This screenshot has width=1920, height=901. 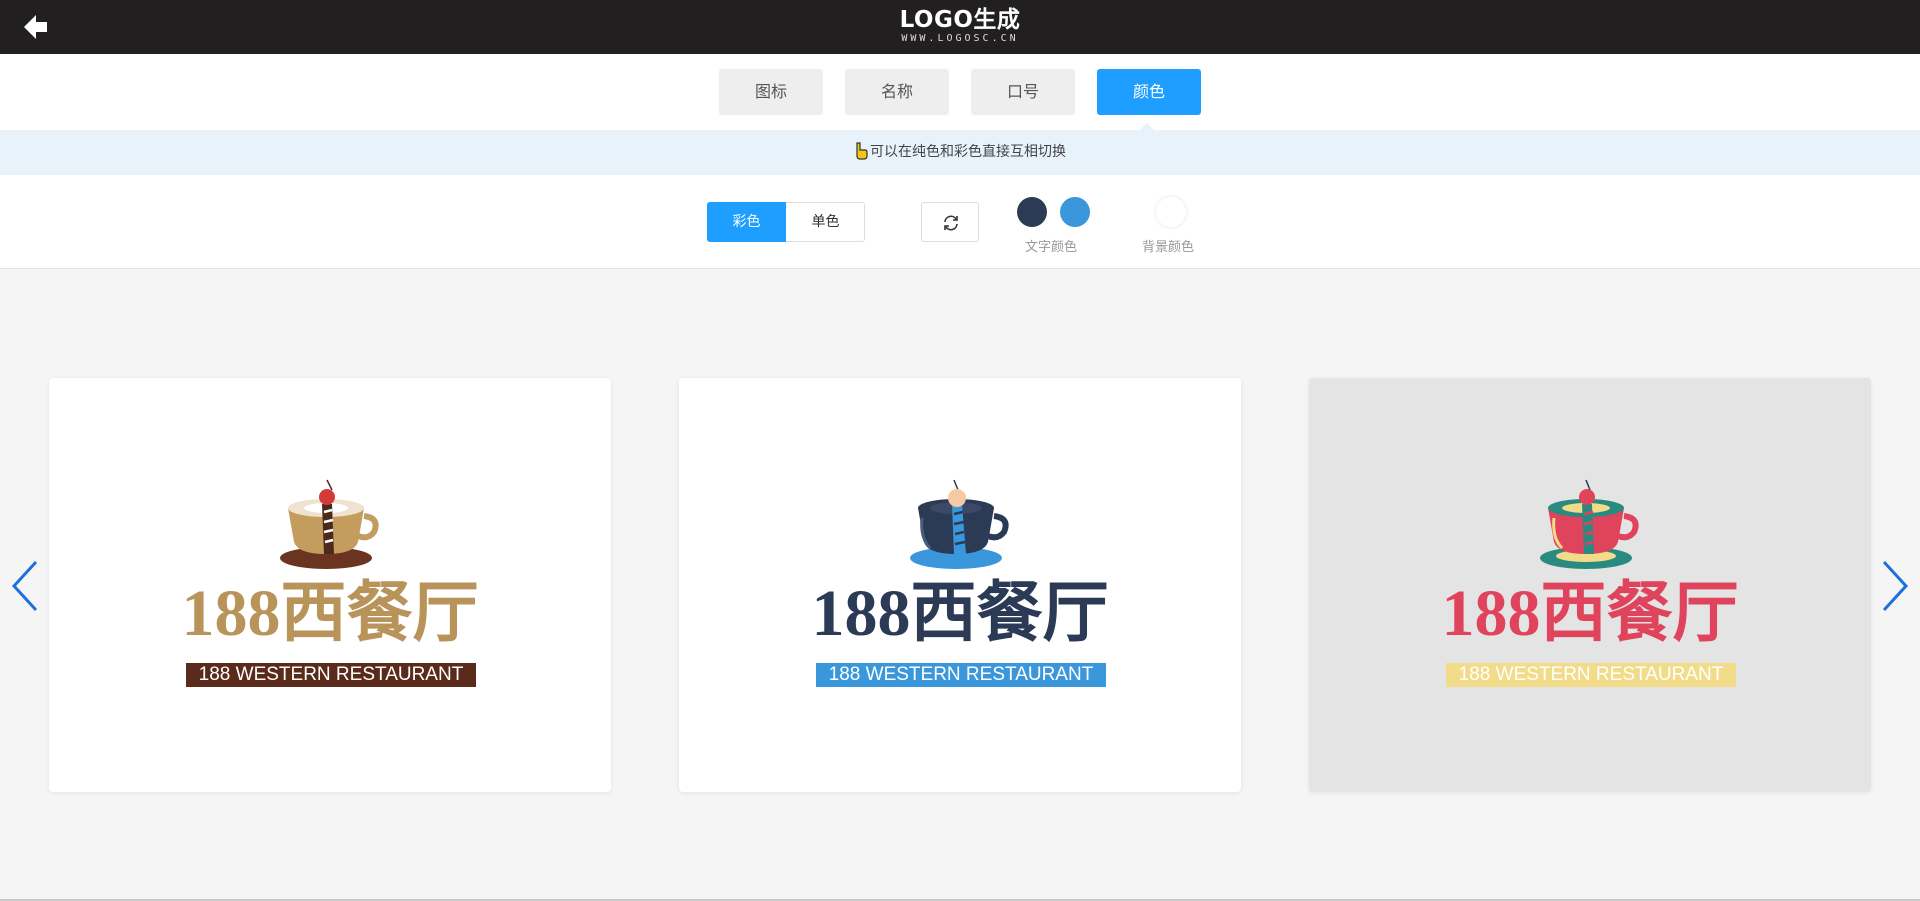 I want to click on refresh-button, so click(x=950, y=222).